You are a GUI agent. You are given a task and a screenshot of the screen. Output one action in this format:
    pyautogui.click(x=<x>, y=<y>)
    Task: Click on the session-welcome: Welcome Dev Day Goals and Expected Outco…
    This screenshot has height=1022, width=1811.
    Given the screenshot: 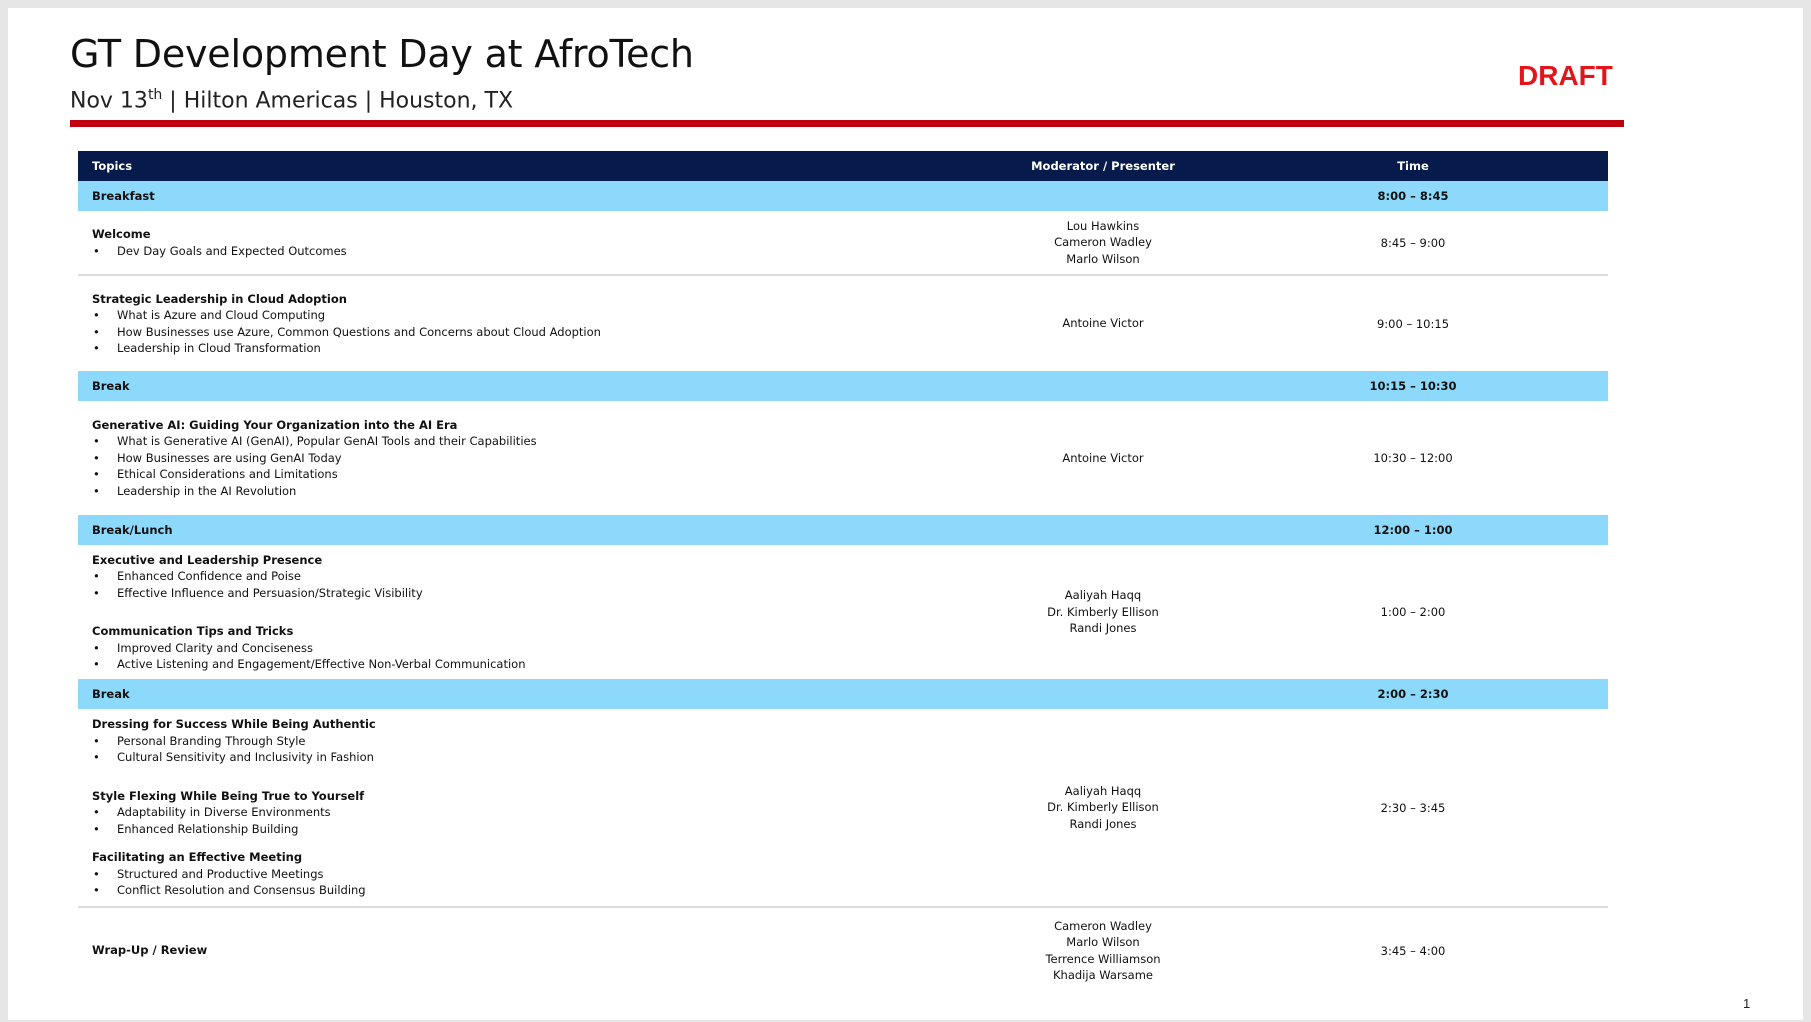 What is the action you would take?
    pyautogui.click(x=843, y=243)
    